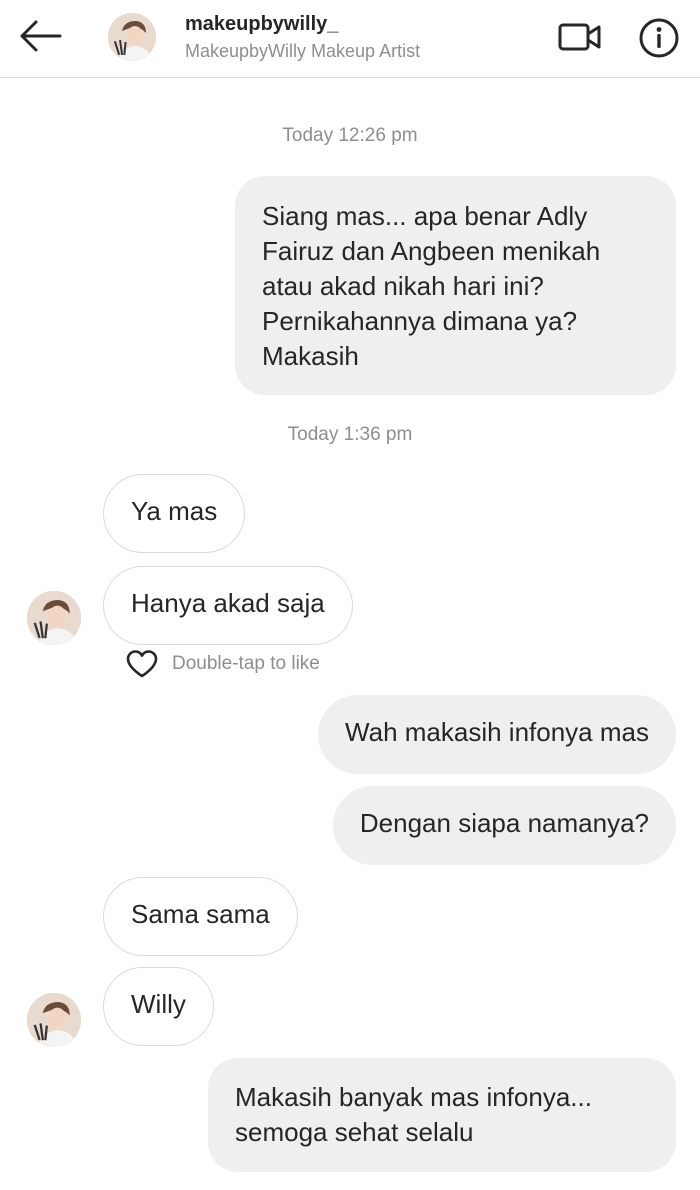 Image resolution: width=700 pixels, height=1190 pixels. I want to click on heart-icon, so click(142, 664).